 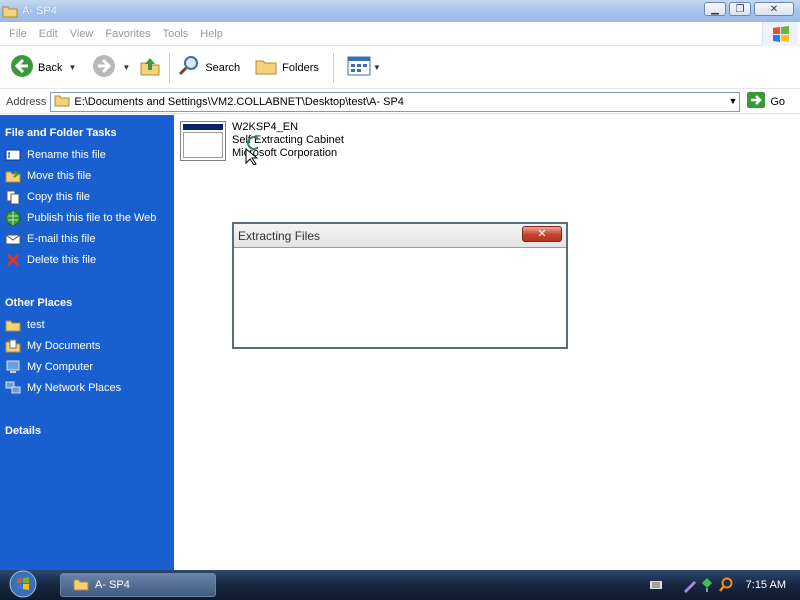 What do you see at coordinates (82, 34) in the screenshot?
I see `menu-view: View` at bounding box center [82, 34].